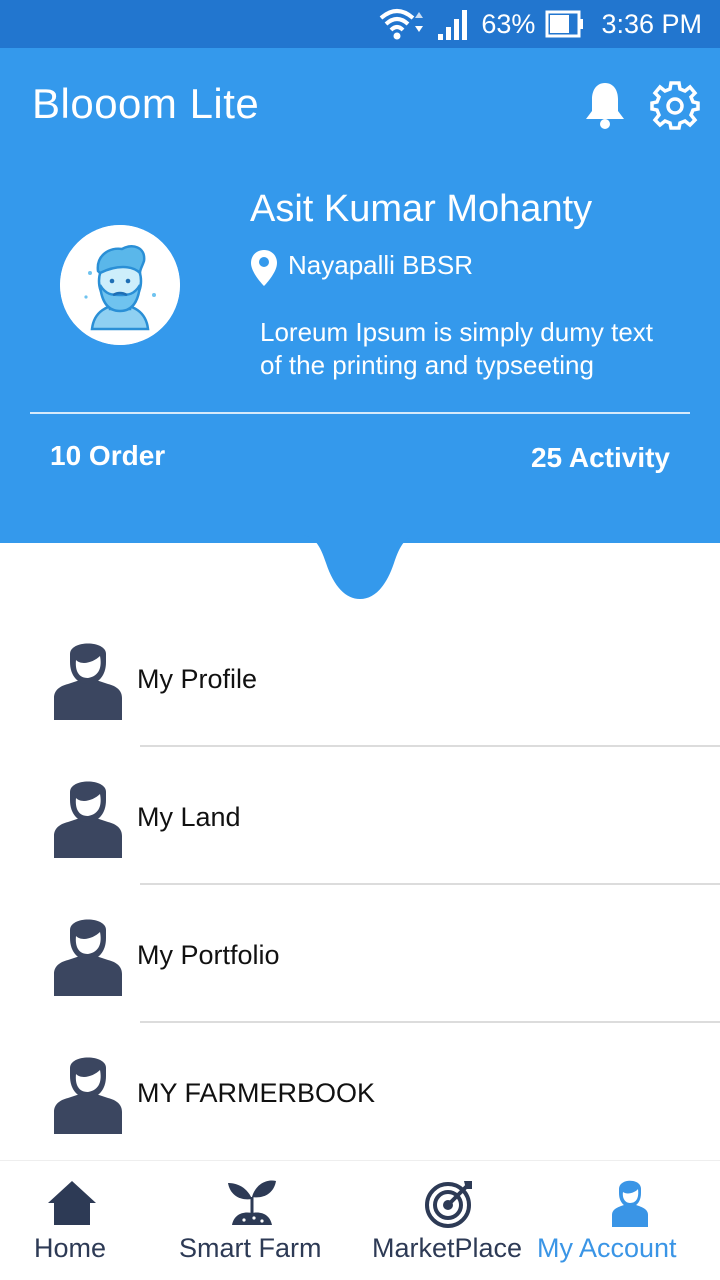  Describe the element at coordinates (360, 819) in the screenshot. I see `menu-item-my-land: My Land` at that location.